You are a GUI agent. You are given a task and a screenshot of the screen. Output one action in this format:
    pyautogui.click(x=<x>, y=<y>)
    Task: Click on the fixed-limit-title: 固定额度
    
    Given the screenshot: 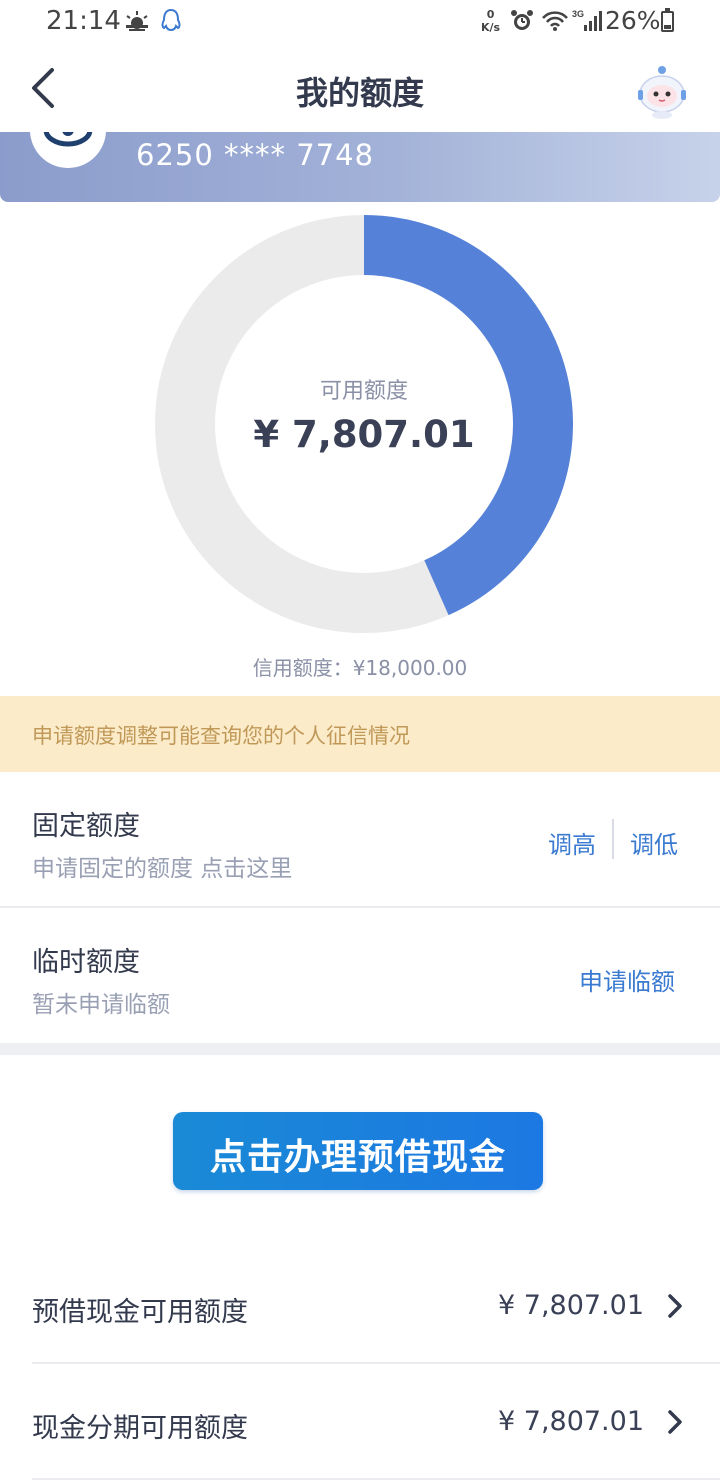 What is the action you would take?
    pyautogui.click(x=86, y=826)
    